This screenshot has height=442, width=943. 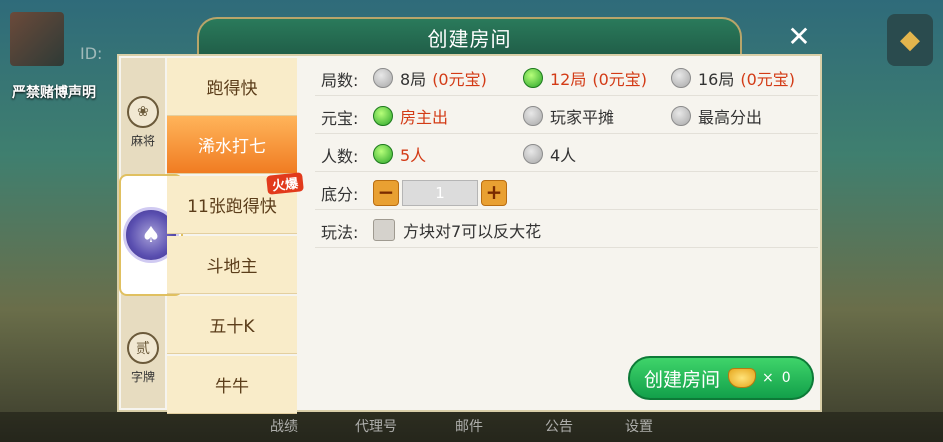 What do you see at coordinates (566, 229) in the screenshot?
I see `rules-row: 玩法: 方块对7可以反大花` at bounding box center [566, 229].